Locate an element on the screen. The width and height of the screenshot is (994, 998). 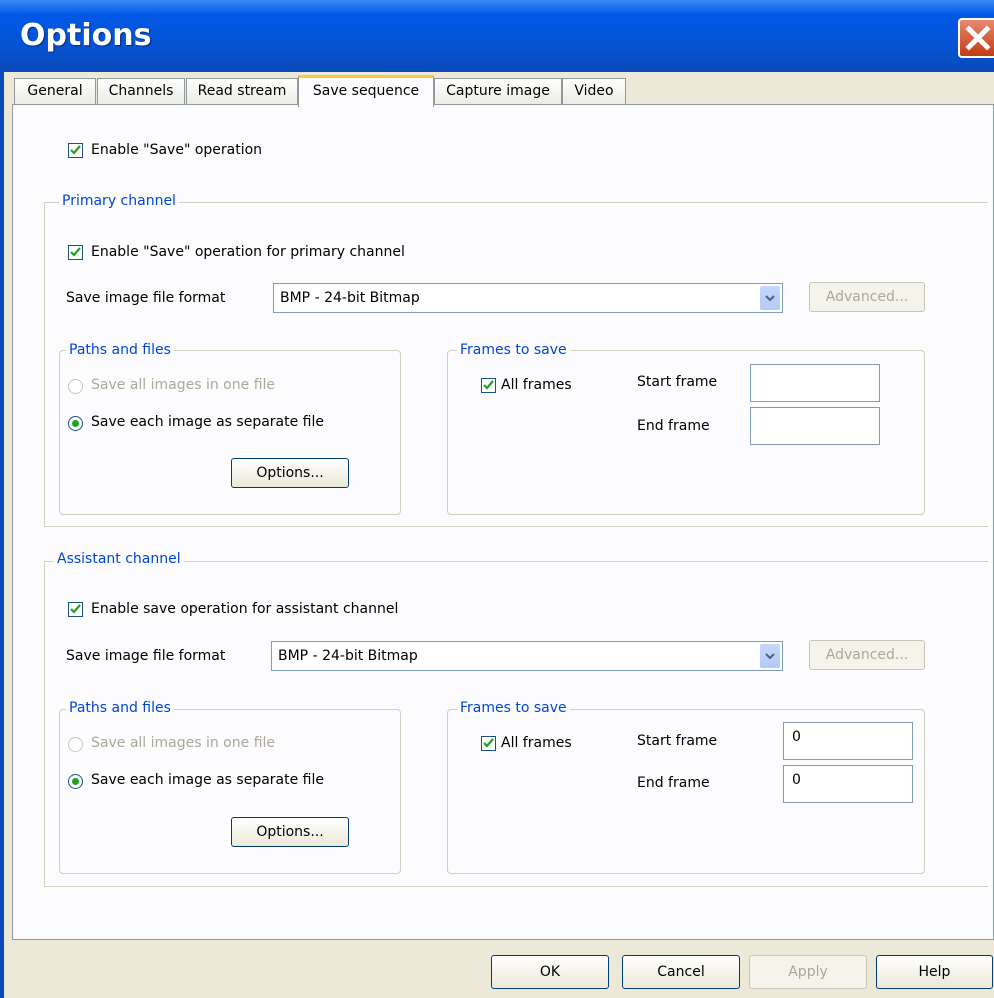
enable-save-checkbox is located at coordinates (75, 150).